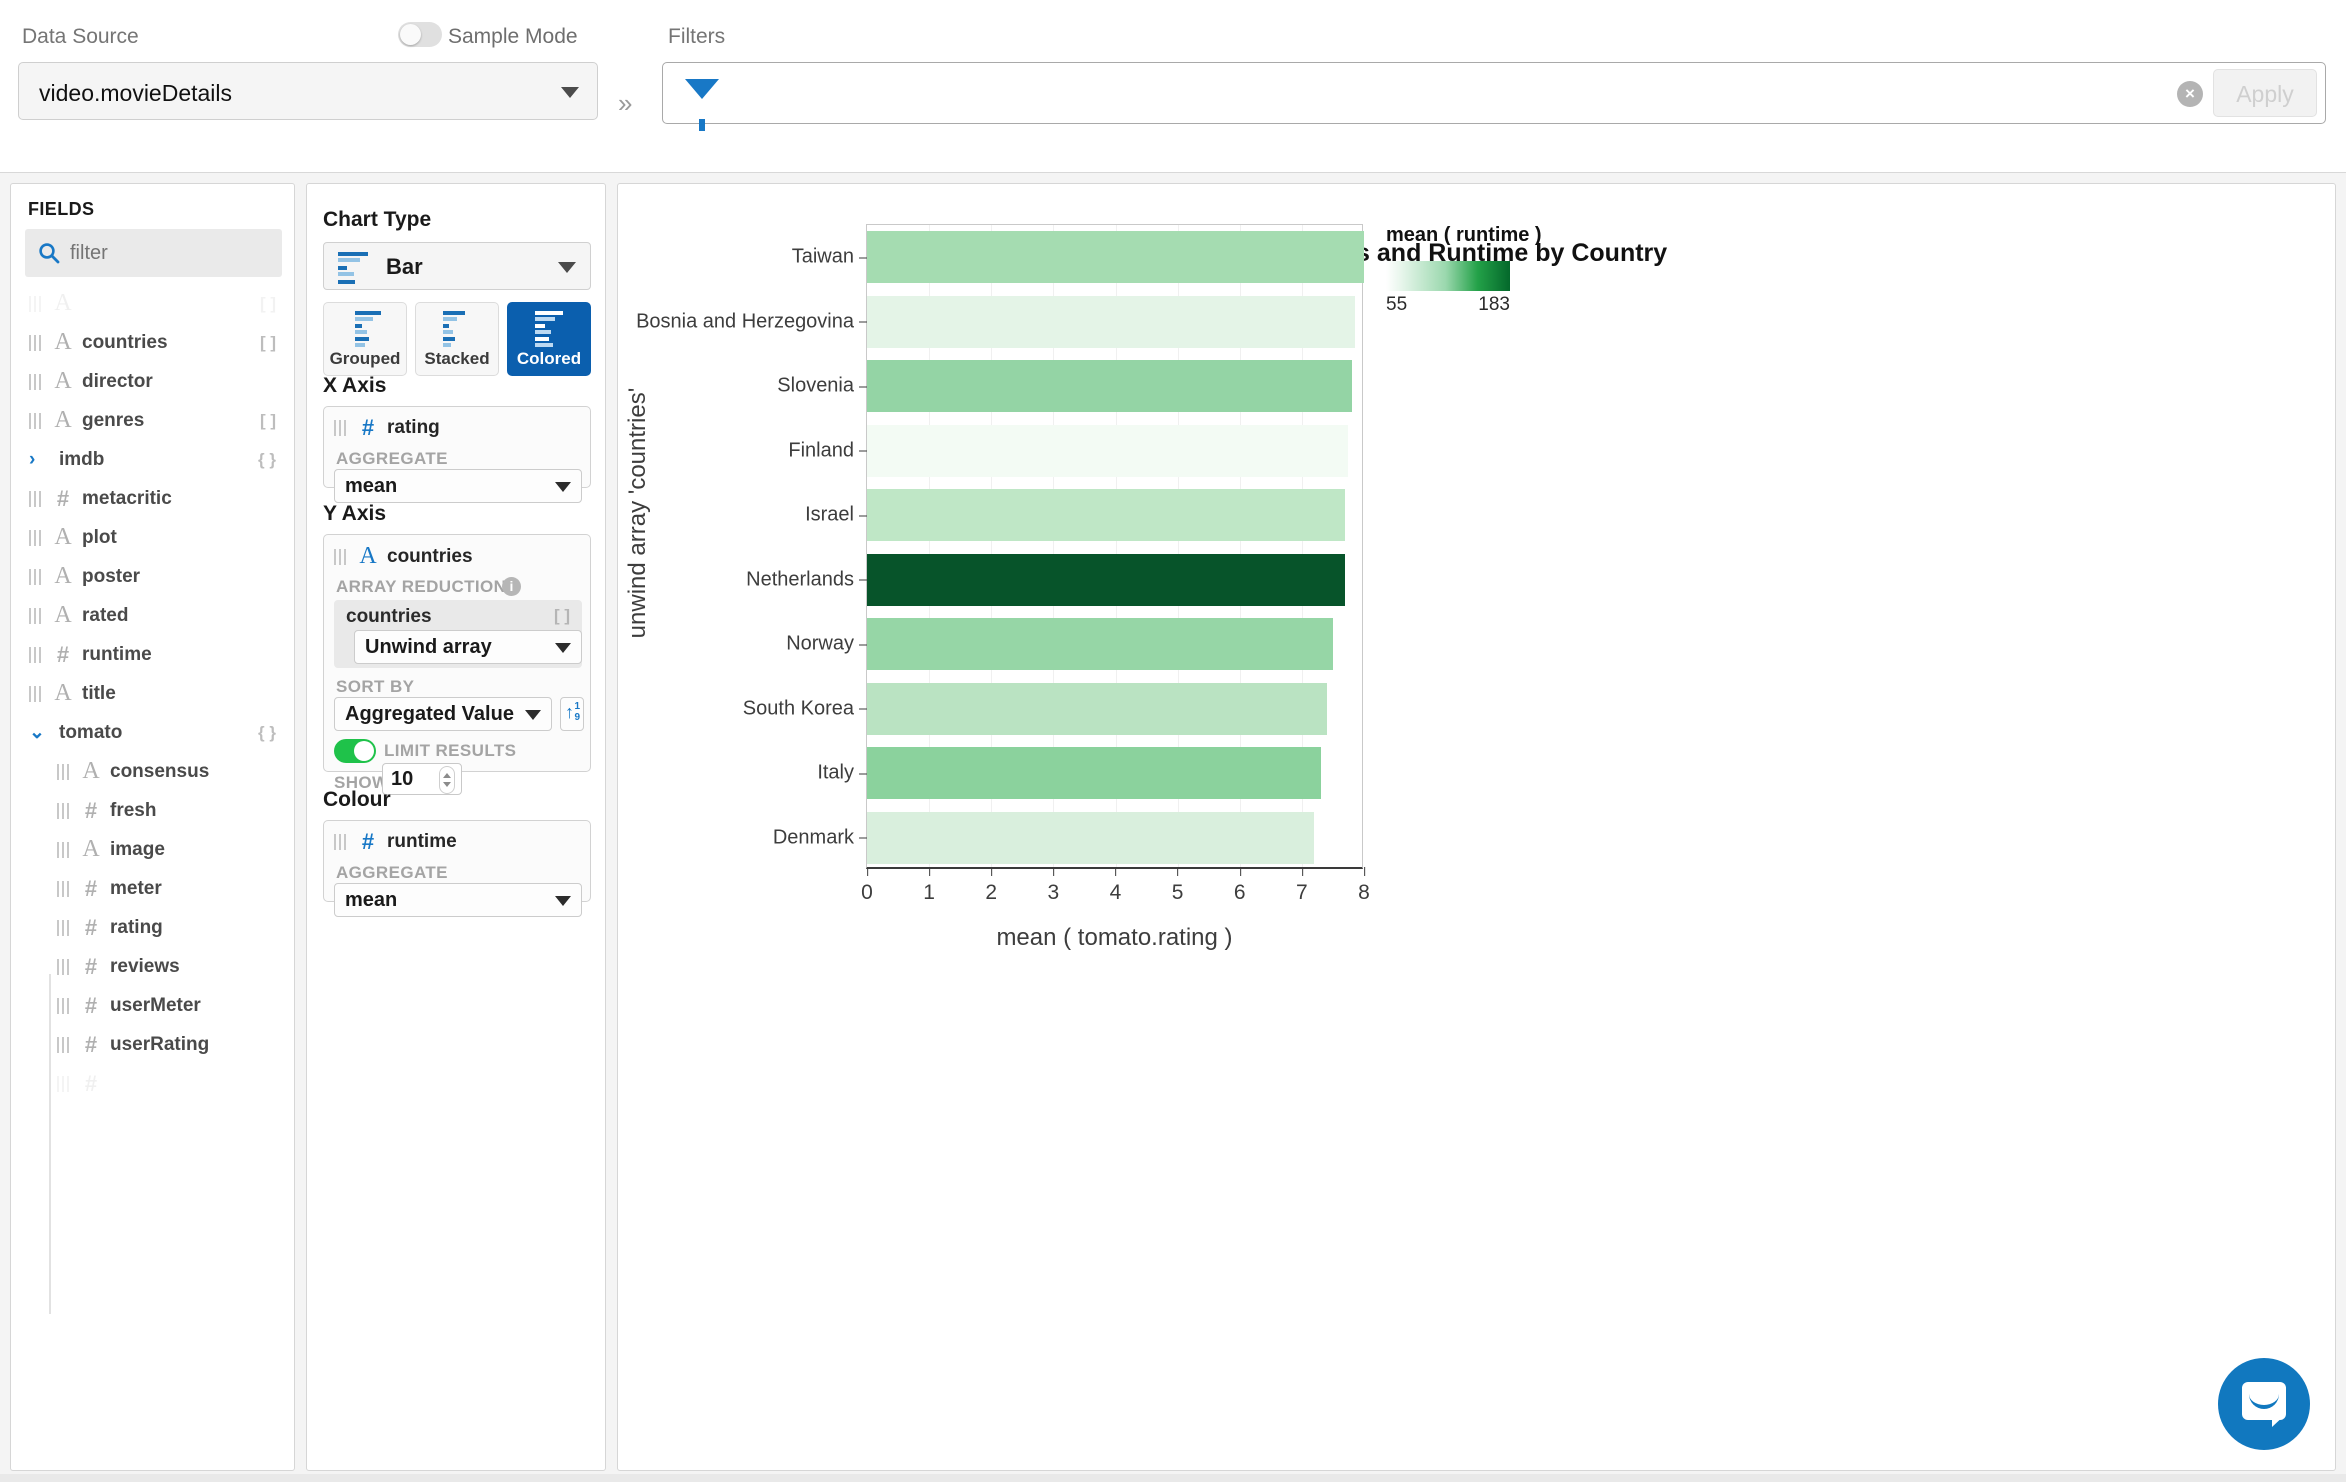  I want to click on sample-mode-toggle-knob, so click(410, 34).